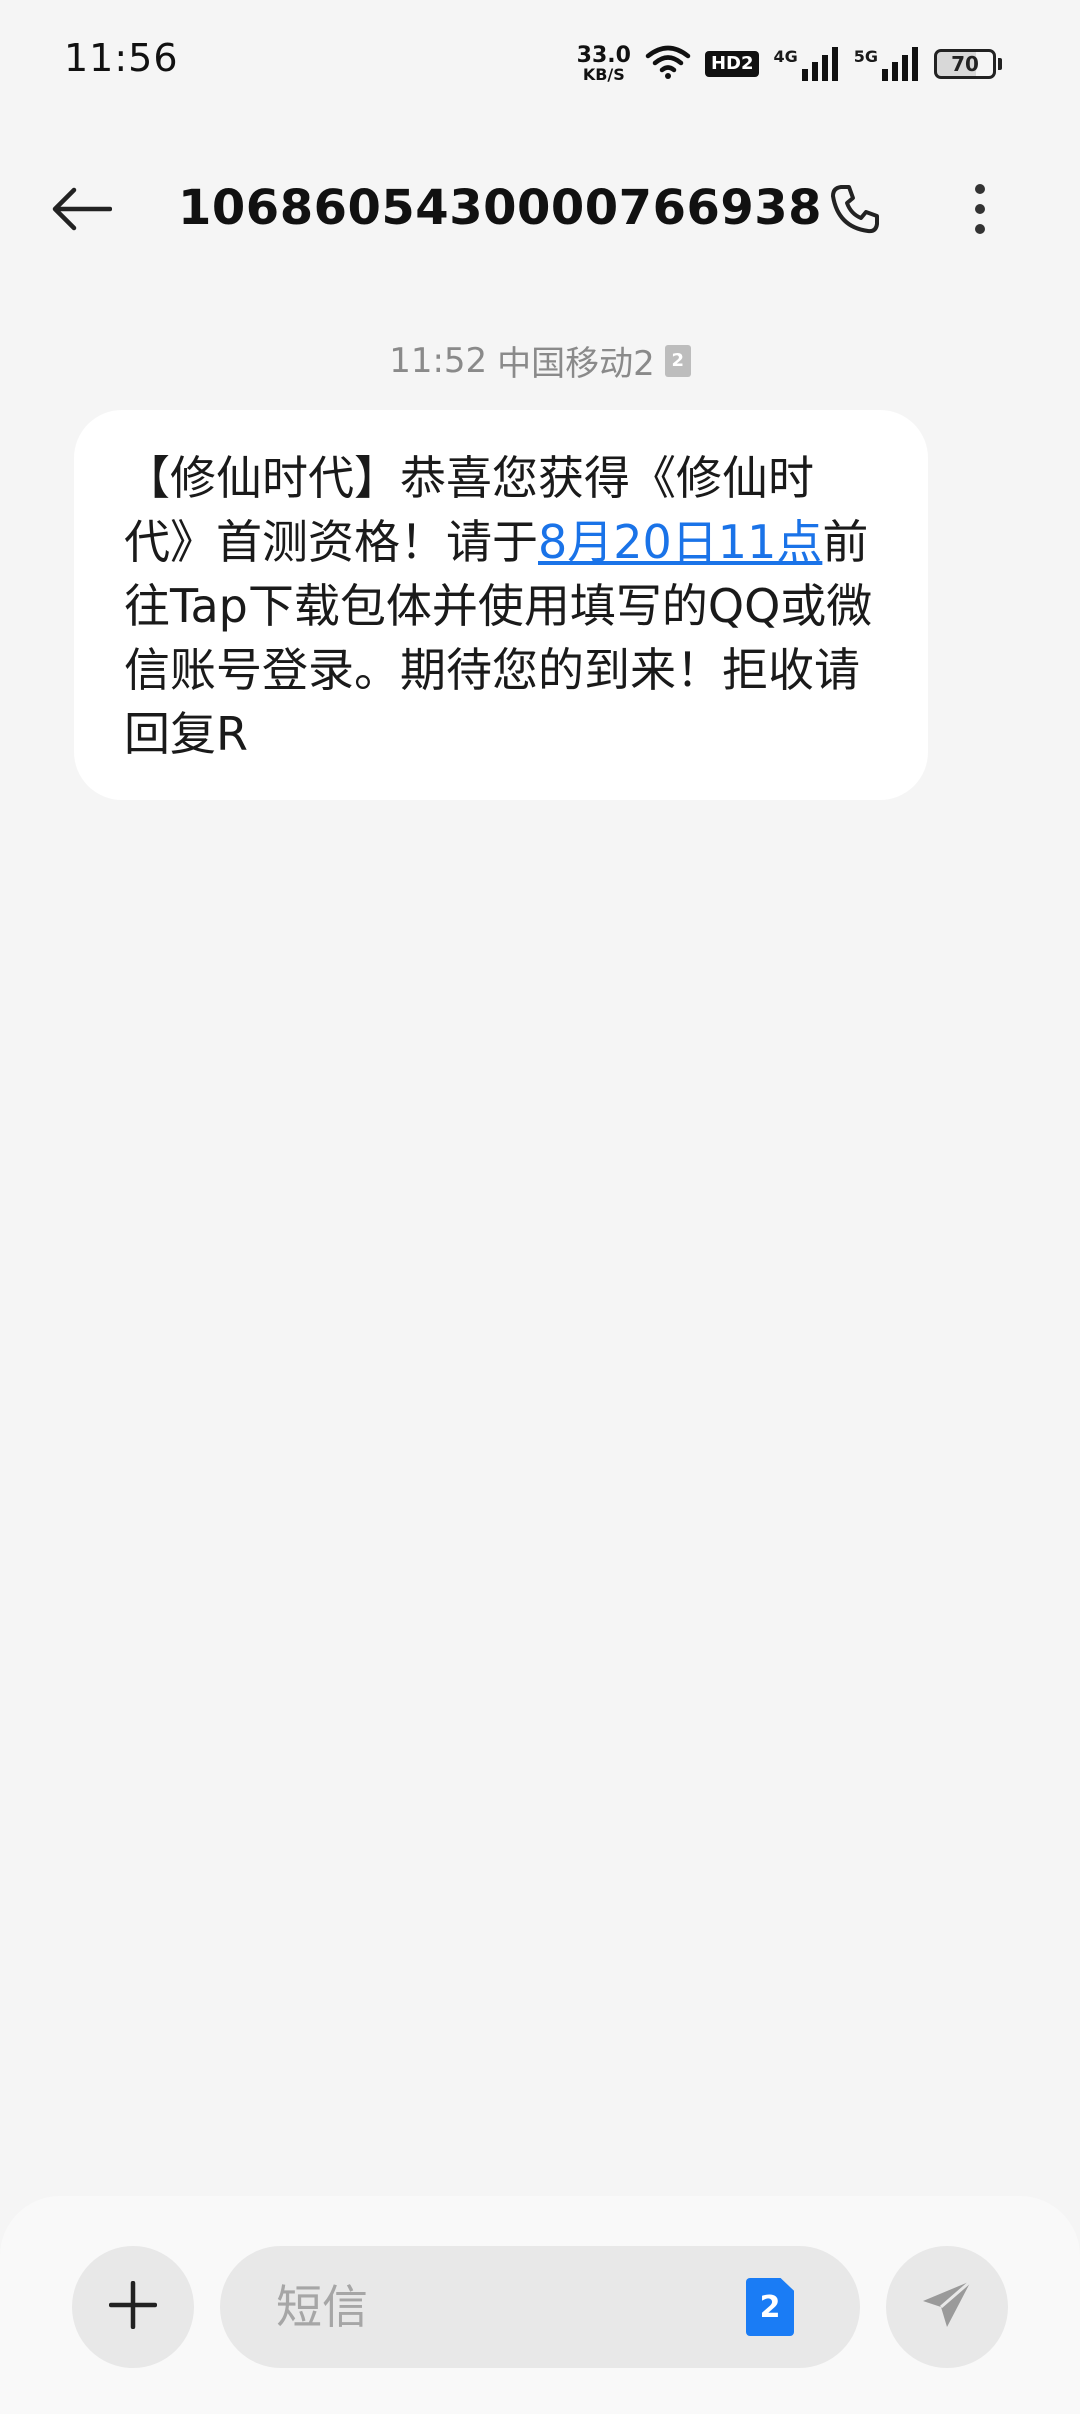  I want to click on message-meta: 11:52 中国移动2 2, so click(540, 360).